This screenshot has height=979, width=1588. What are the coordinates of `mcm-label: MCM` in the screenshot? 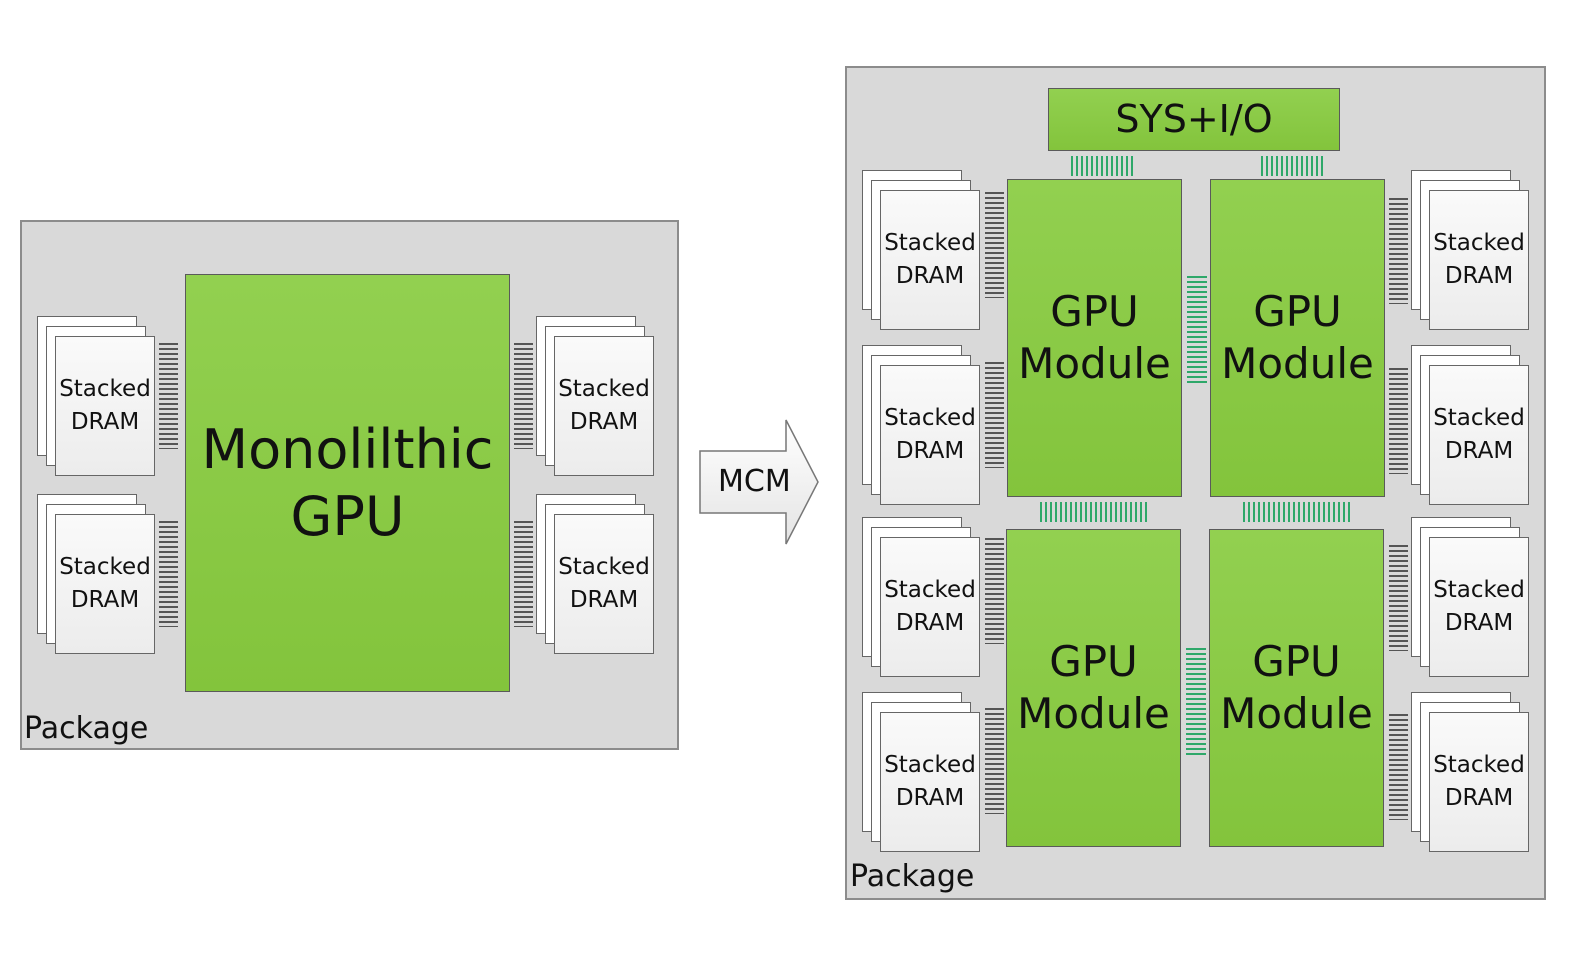 It's located at (754, 481).